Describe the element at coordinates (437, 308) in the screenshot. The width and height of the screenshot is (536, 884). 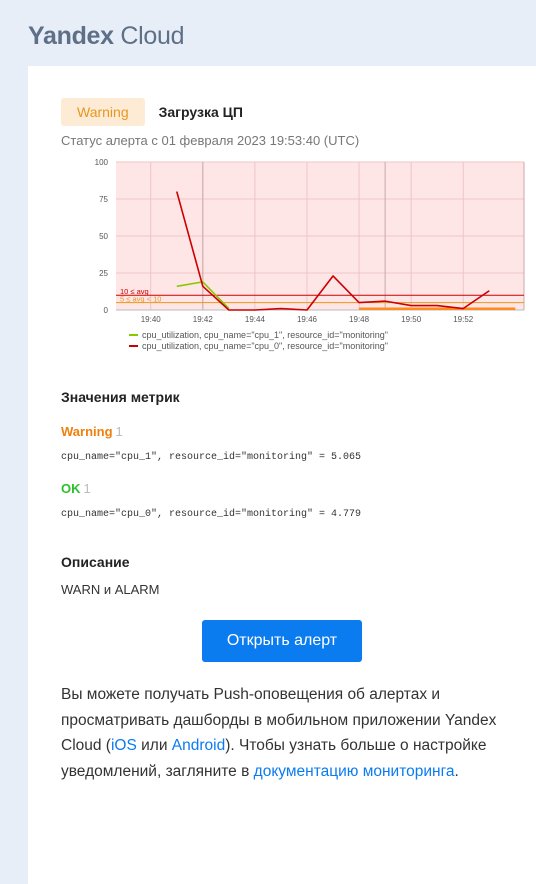
I see `chart-alert-band` at that location.